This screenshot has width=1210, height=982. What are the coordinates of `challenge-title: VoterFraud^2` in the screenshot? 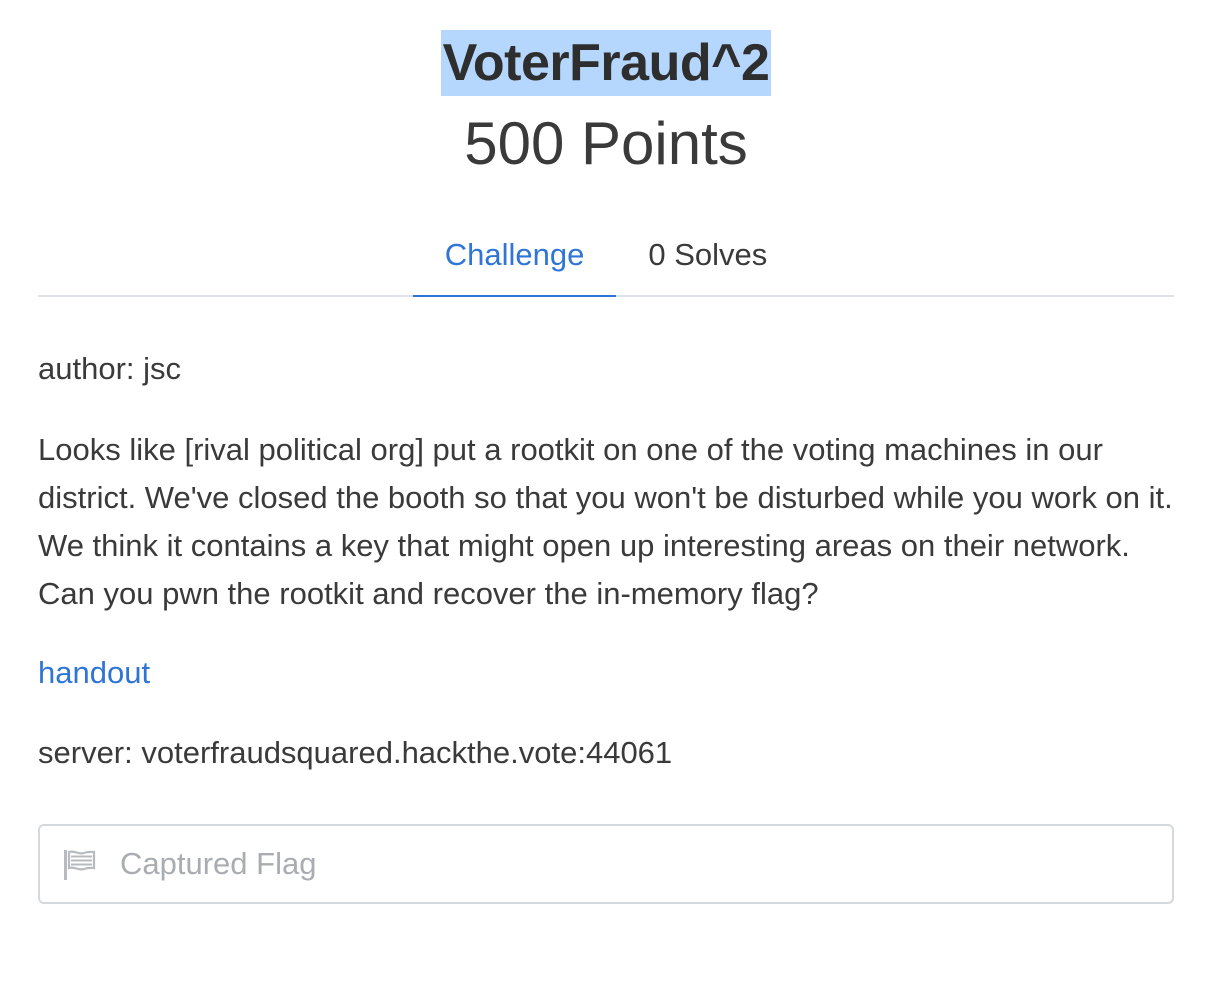 It's located at (606, 63).